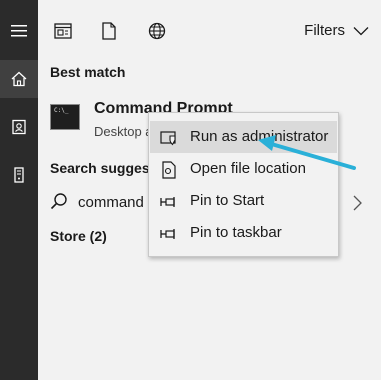  I want to click on command-prompt-icon: C:\_, so click(65, 117).